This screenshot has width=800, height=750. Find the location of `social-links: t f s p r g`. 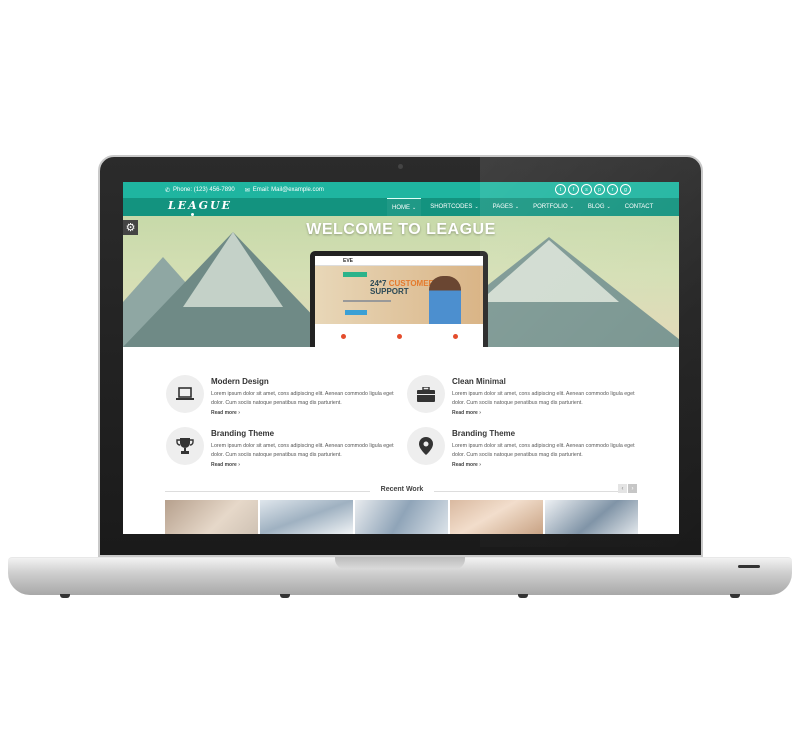

social-links: t f s p r g is located at coordinates (593, 189).